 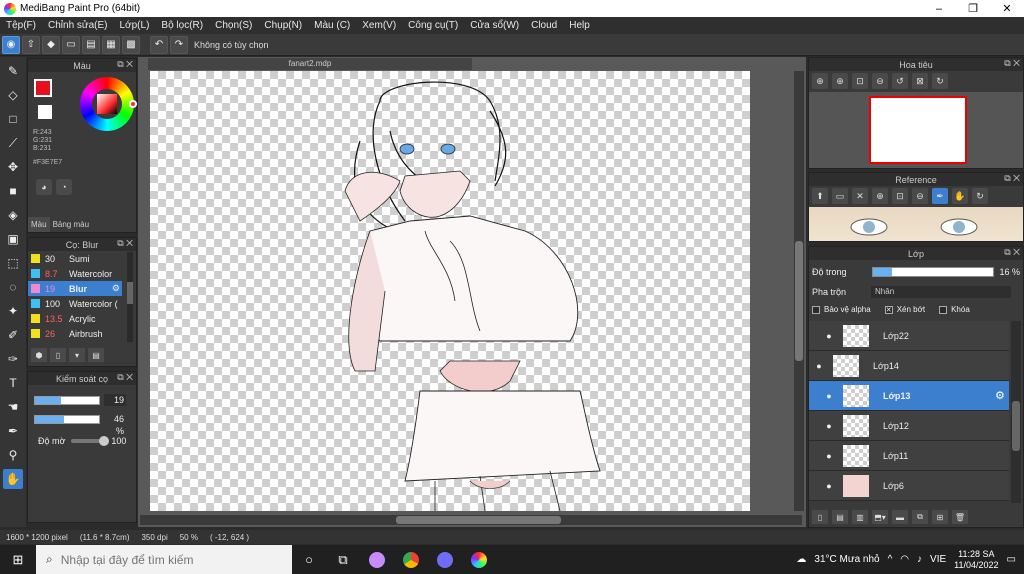 What do you see at coordinates (900, 81) in the screenshot?
I see `rotate-left-icon: ↺` at bounding box center [900, 81].